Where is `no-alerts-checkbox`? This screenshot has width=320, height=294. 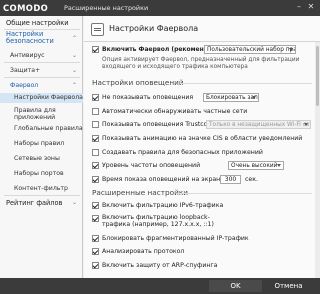
no-alerts-checkbox is located at coordinates (95, 97).